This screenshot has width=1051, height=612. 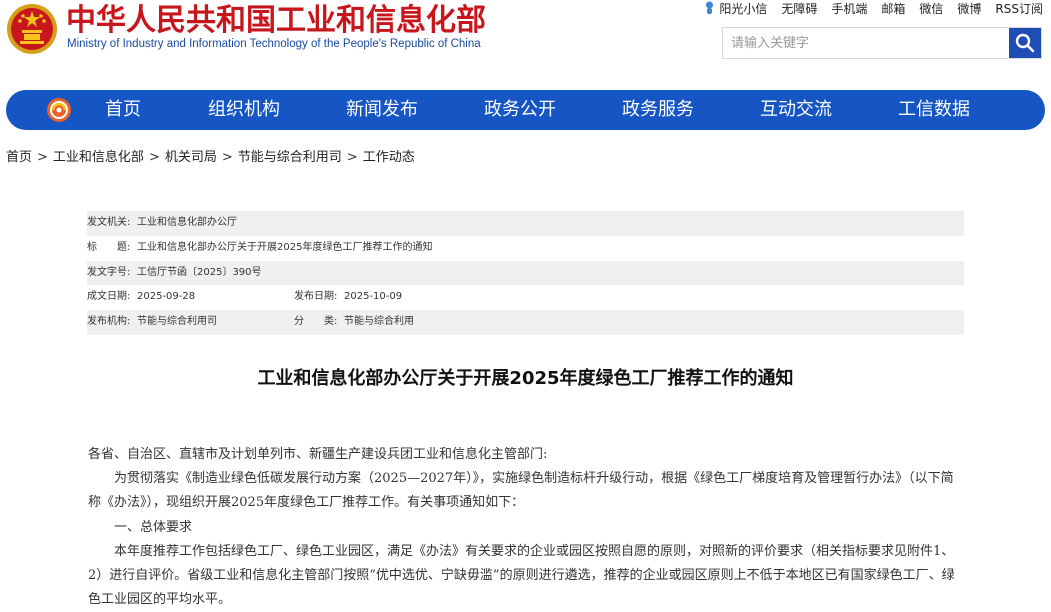 What do you see at coordinates (796, 110) in the screenshot?
I see `nav-item-interaction: 互动交流` at bounding box center [796, 110].